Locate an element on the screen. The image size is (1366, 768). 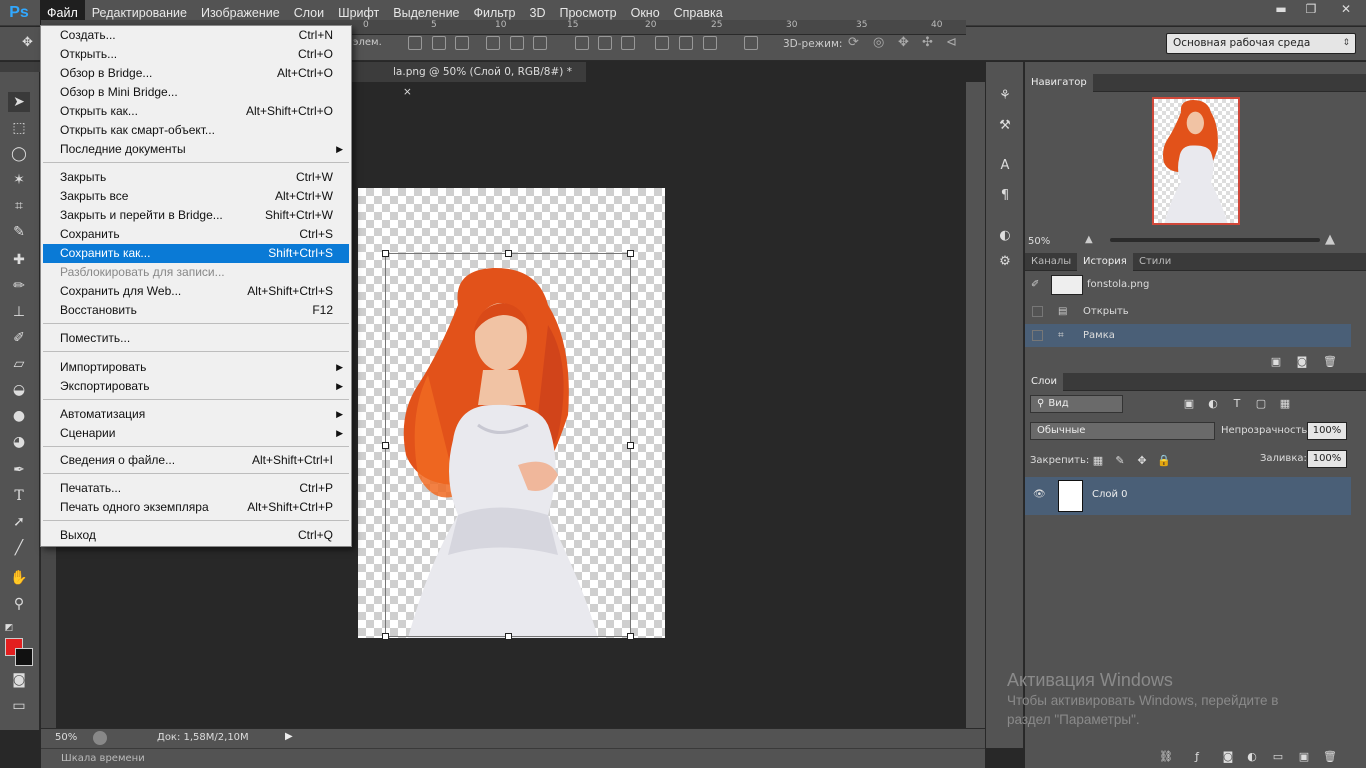
menu-item-close: Закрыть Ctrl+W is located at coordinates (196, 177).